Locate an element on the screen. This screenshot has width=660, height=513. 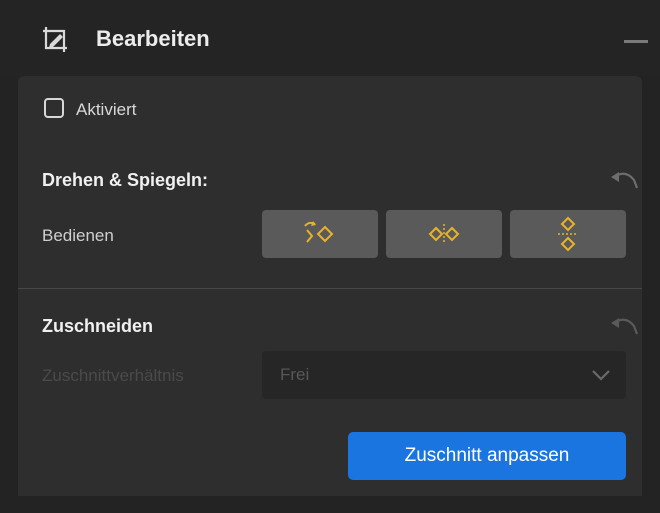
flip-horizontal-icon is located at coordinates (444, 234).